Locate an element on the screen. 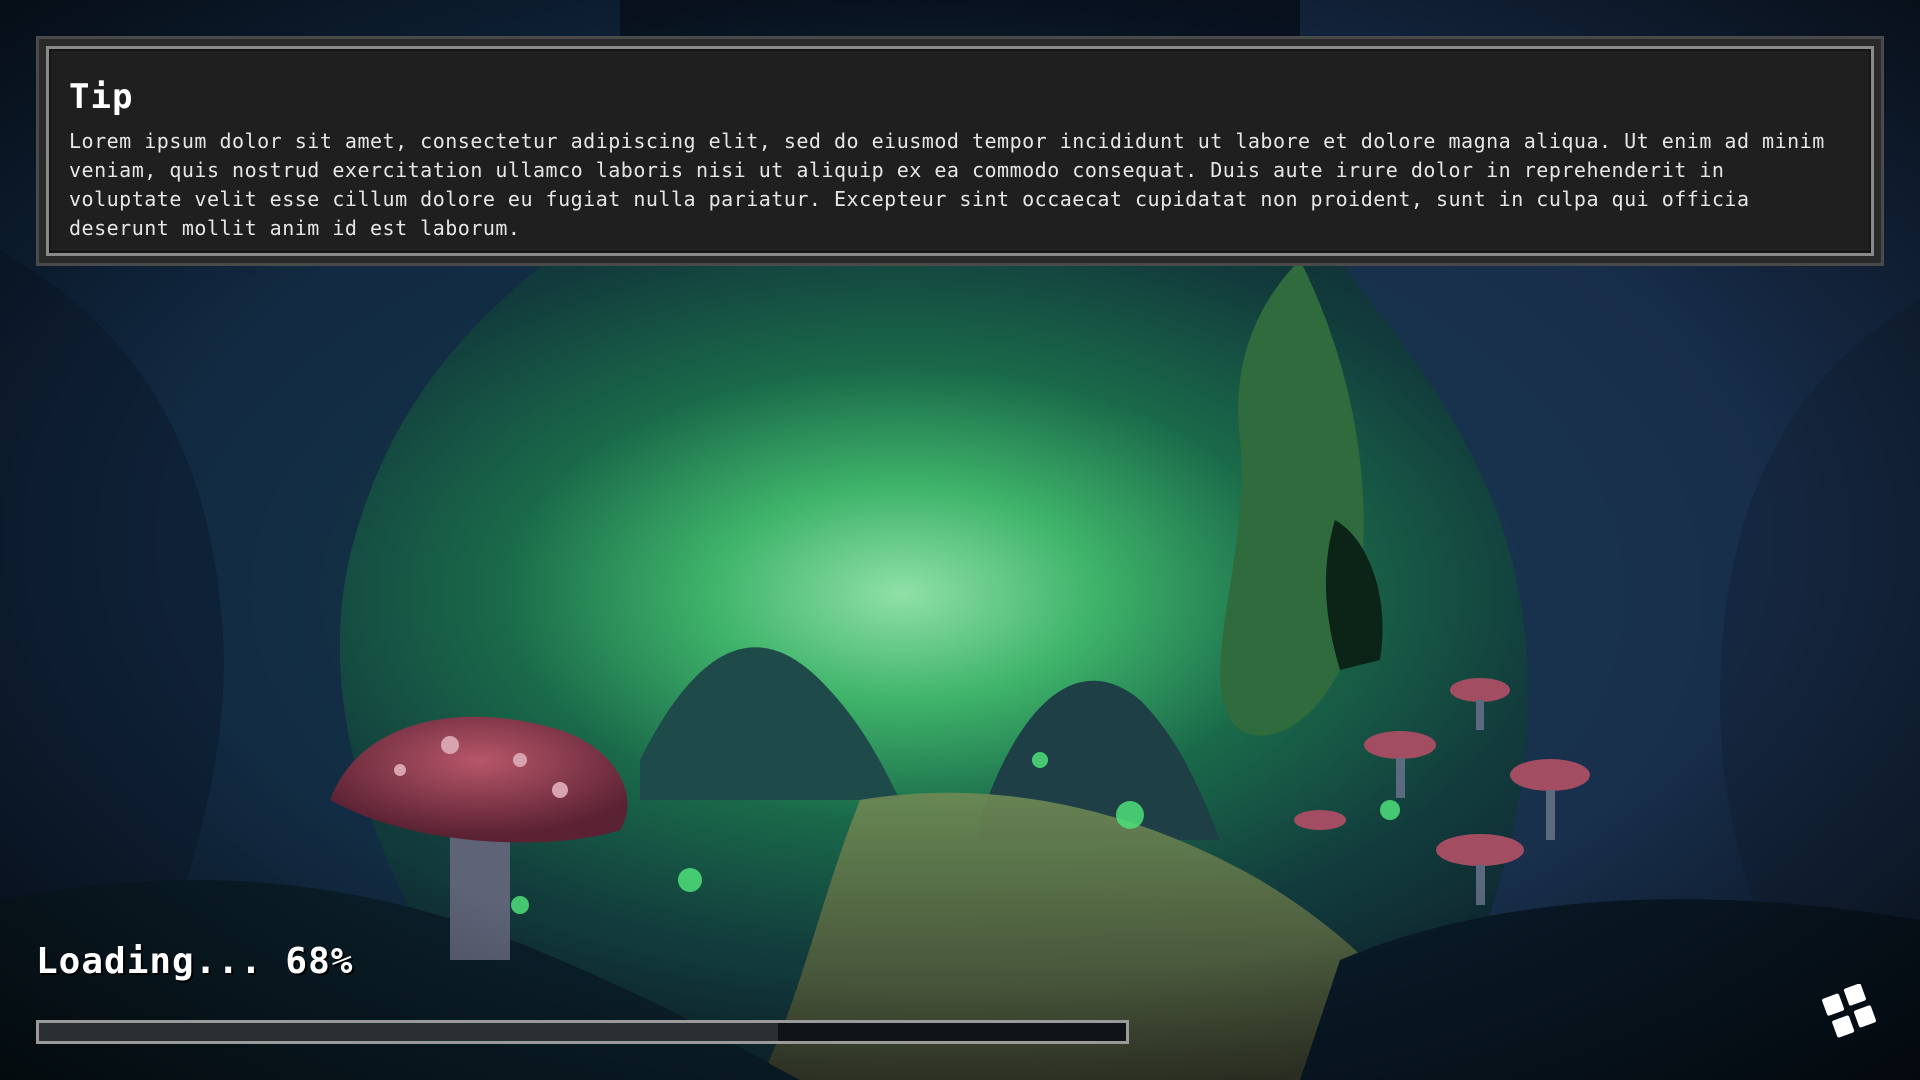  tip-title: Tip is located at coordinates (101, 97).